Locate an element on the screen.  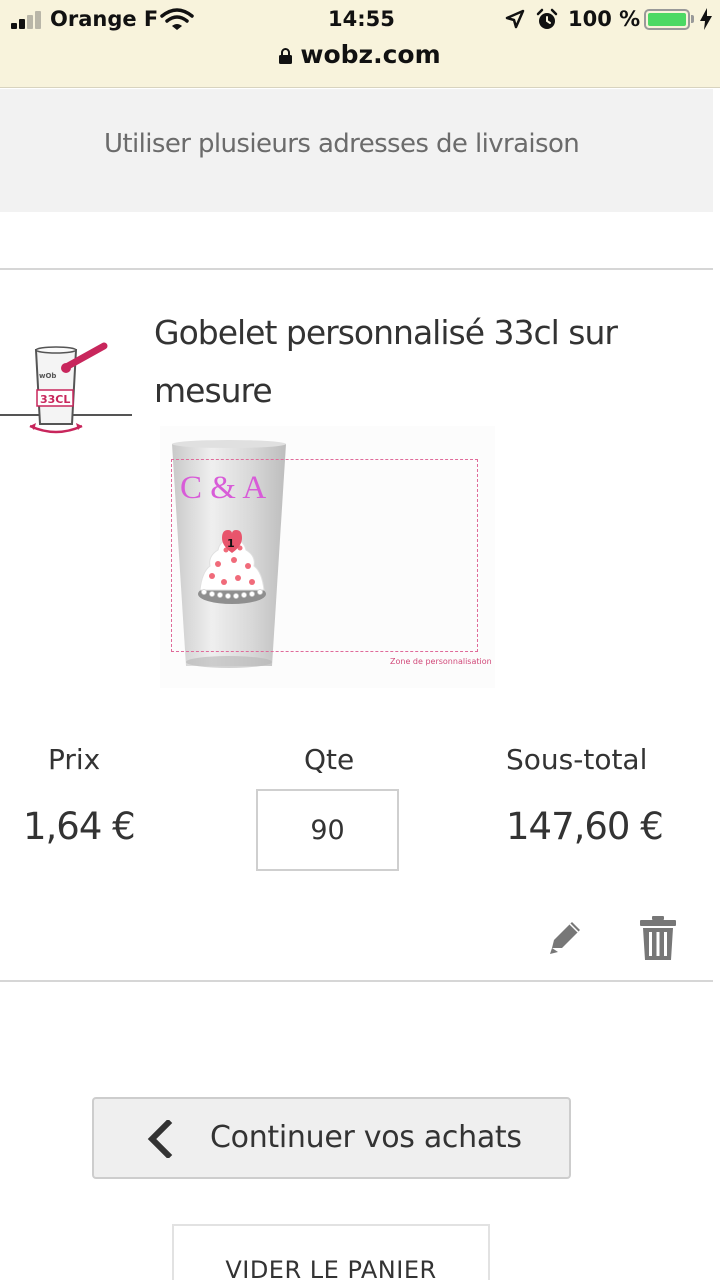
qty-header: Qte is located at coordinates (329, 759).